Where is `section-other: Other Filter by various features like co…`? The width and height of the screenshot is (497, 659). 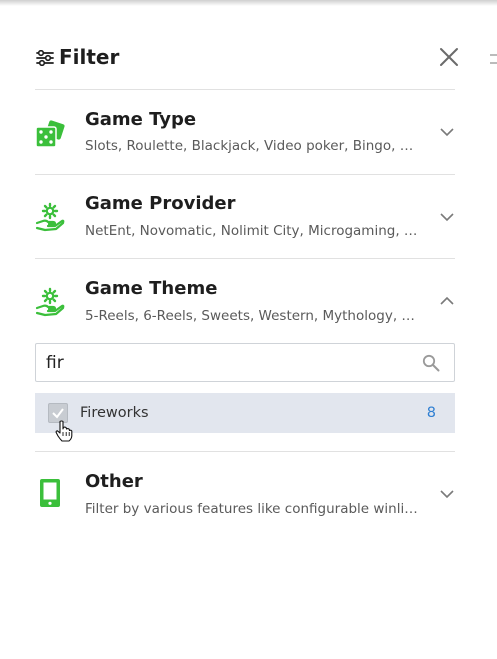
section-other: Other Filter by various features like co… is located at coordinates (245, 499).